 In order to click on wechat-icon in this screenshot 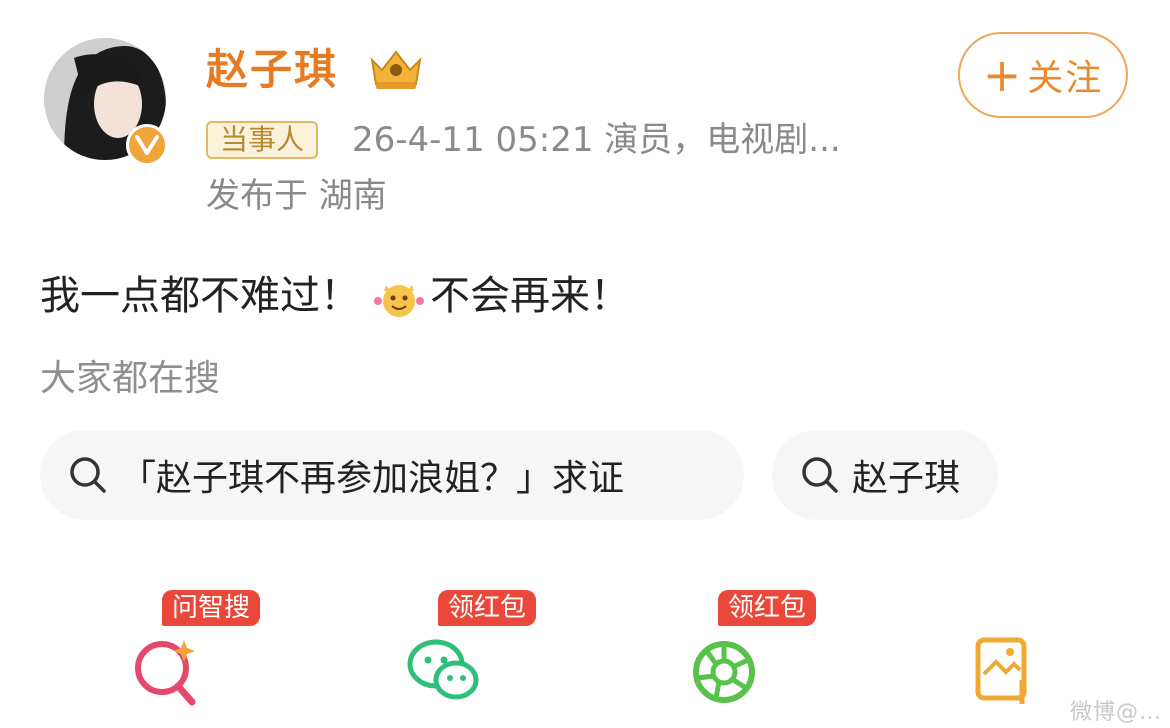, I will do `click(443, 669)`.